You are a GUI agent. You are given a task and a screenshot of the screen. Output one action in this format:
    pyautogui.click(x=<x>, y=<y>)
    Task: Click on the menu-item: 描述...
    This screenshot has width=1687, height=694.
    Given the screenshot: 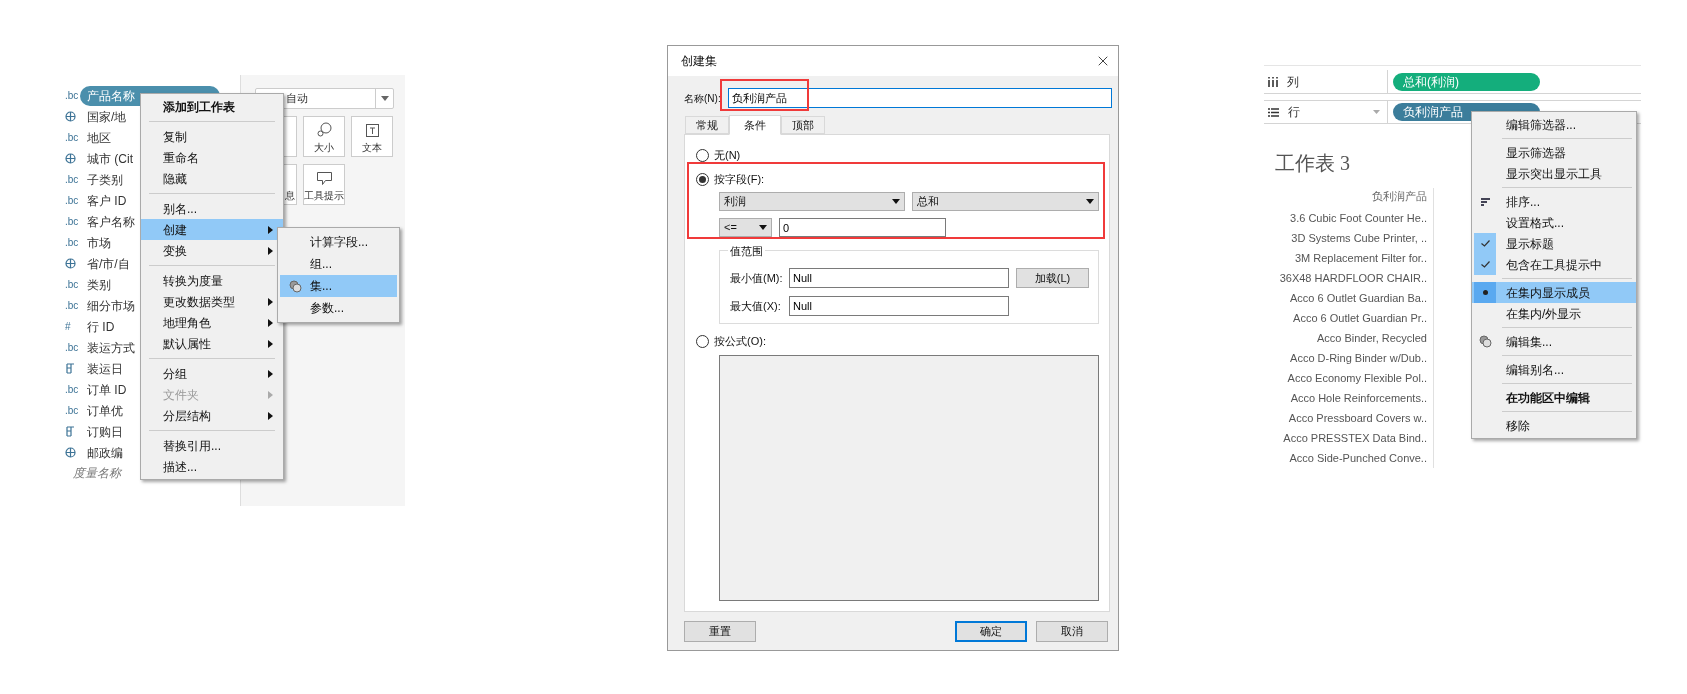 What is the action you would take?
    pyautogui.click(x=212, y=466)
    